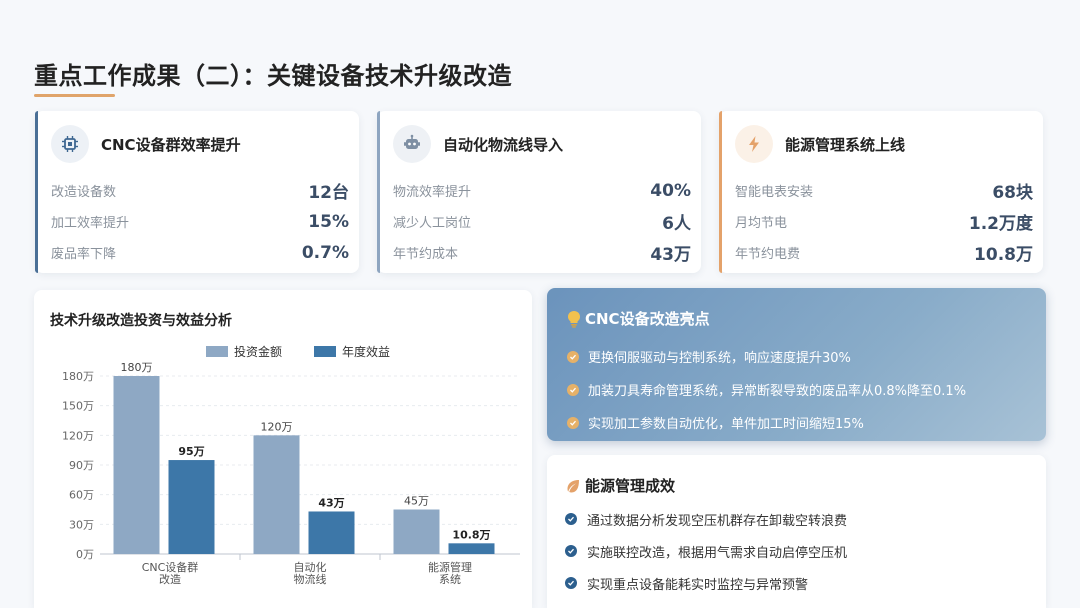 This screenshot has width=1080, height=608. Describe the element at coordinates (81, 495) in the screenshot. I see `y-tick-label: 60万` at that location.